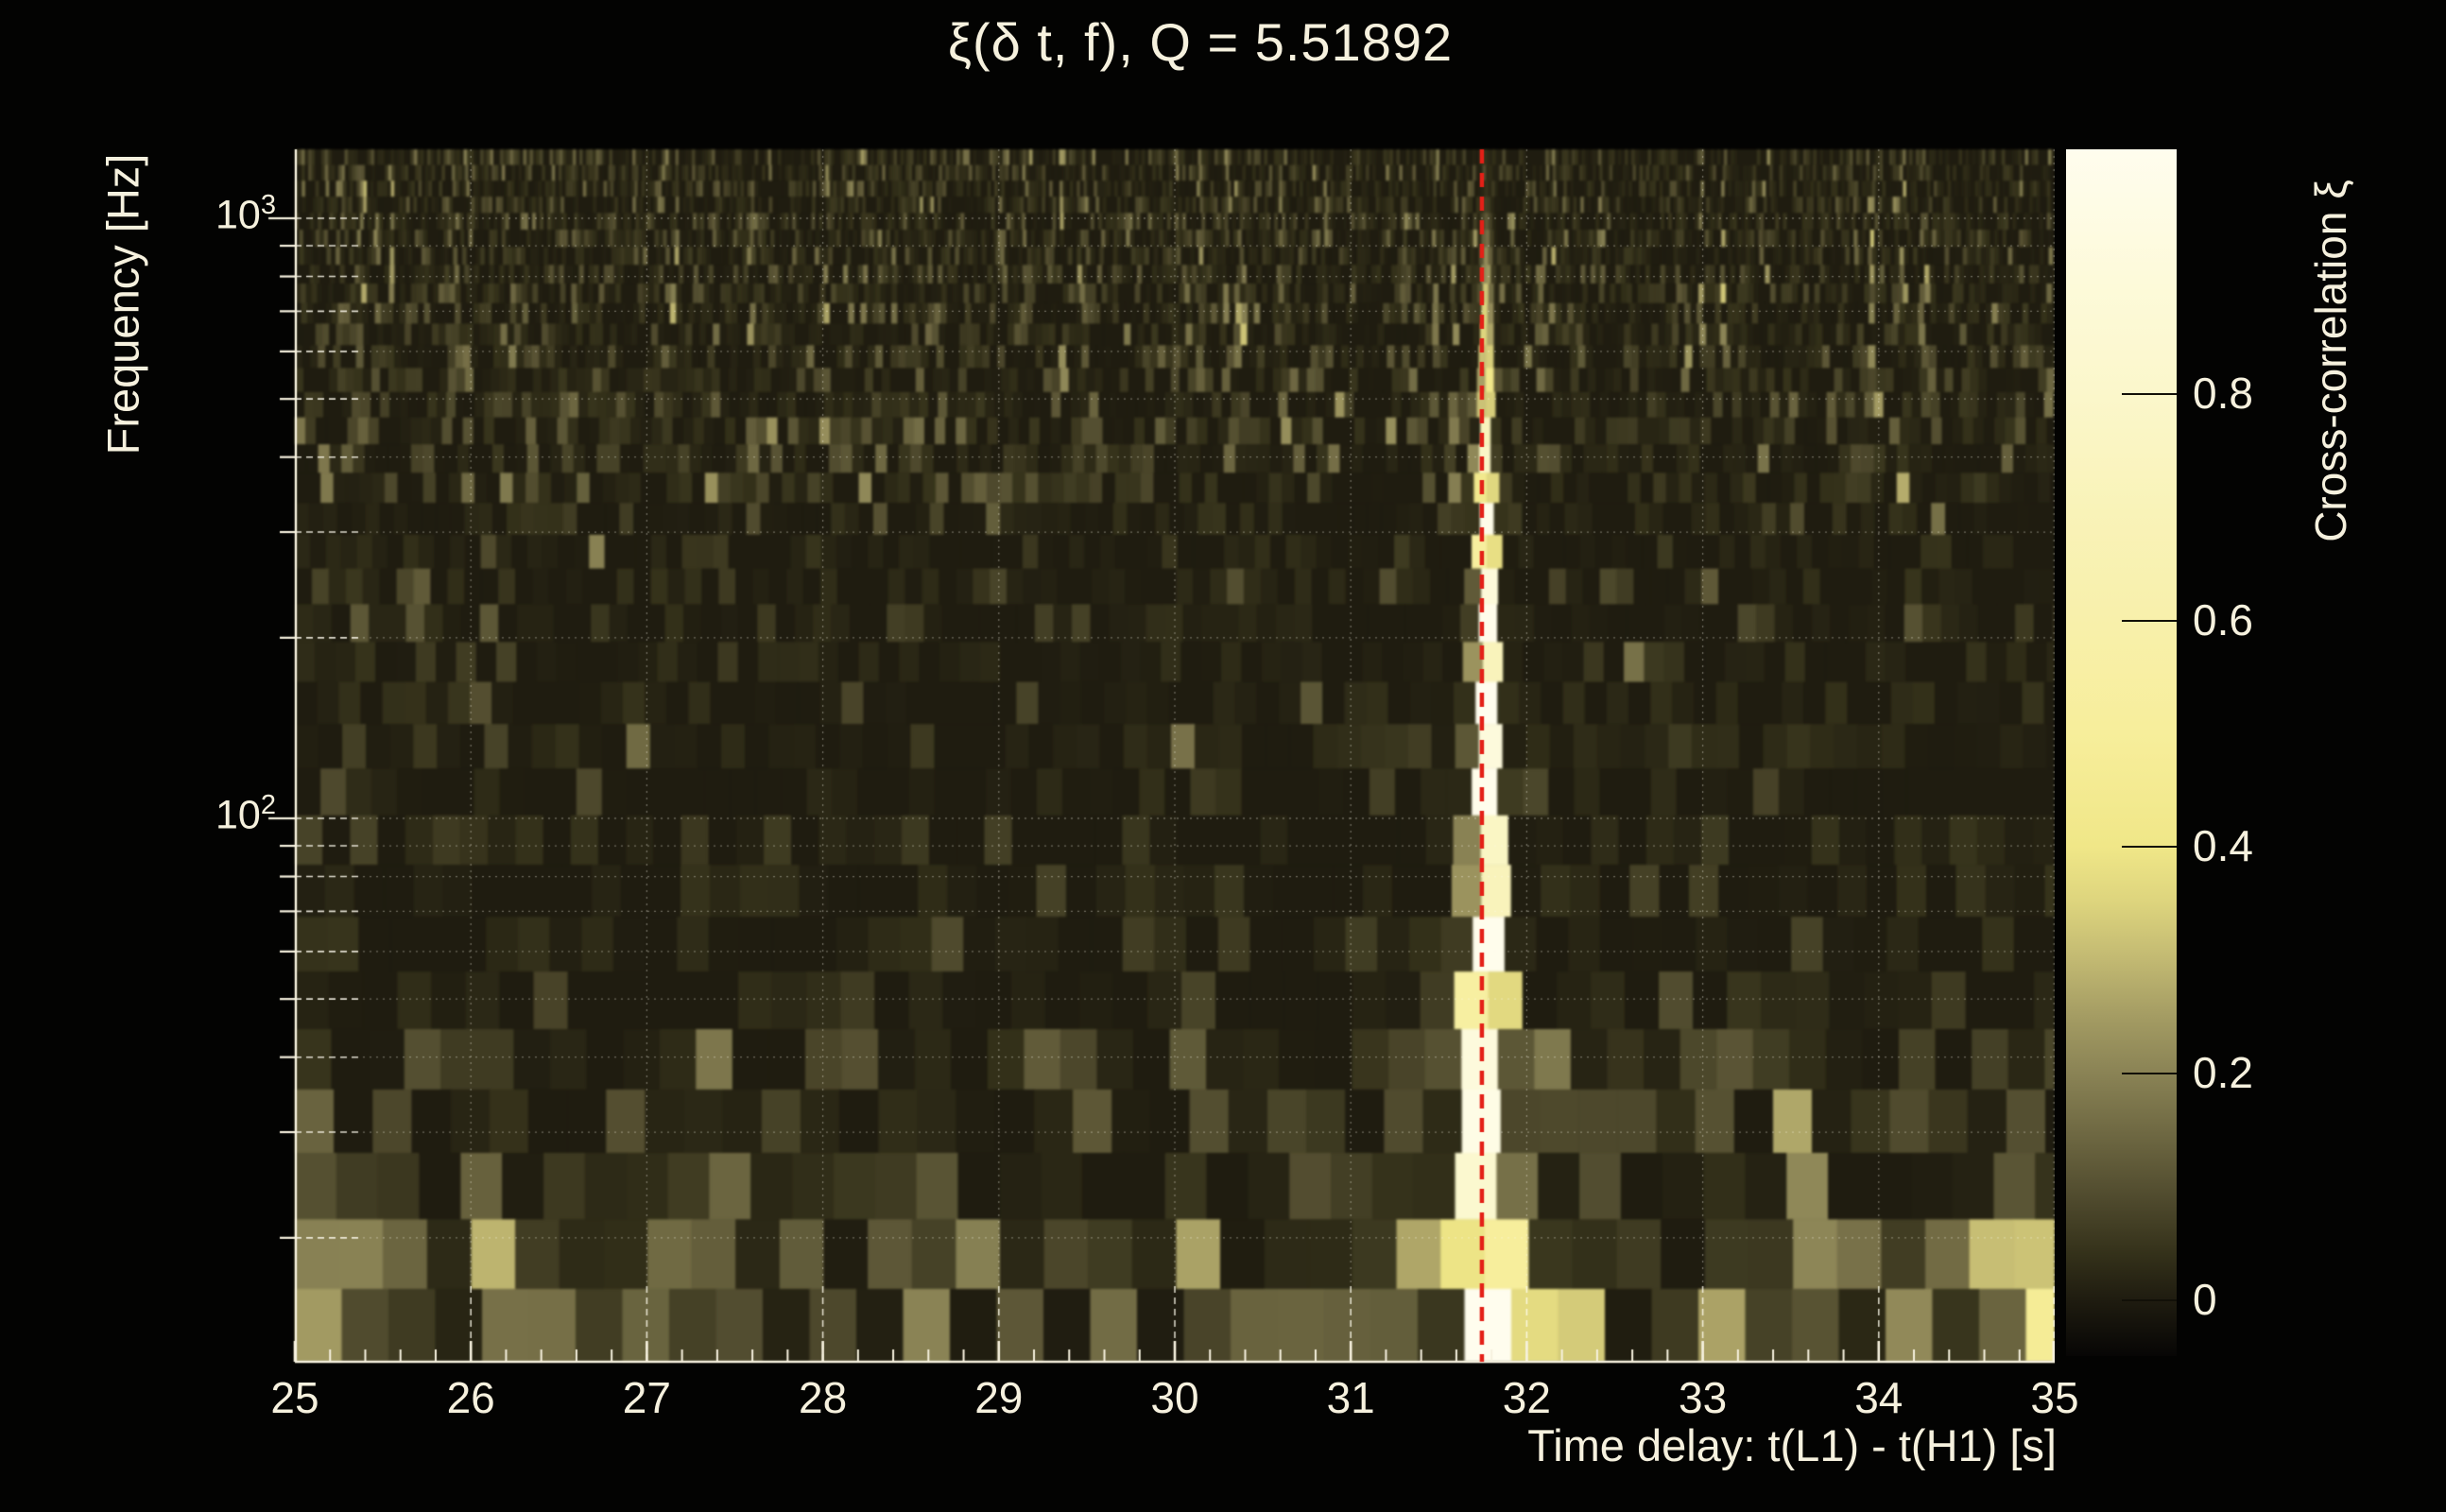 The image size is (2446, 1512). I want to click on x-tick-label: 33, so click(1704, 1397).